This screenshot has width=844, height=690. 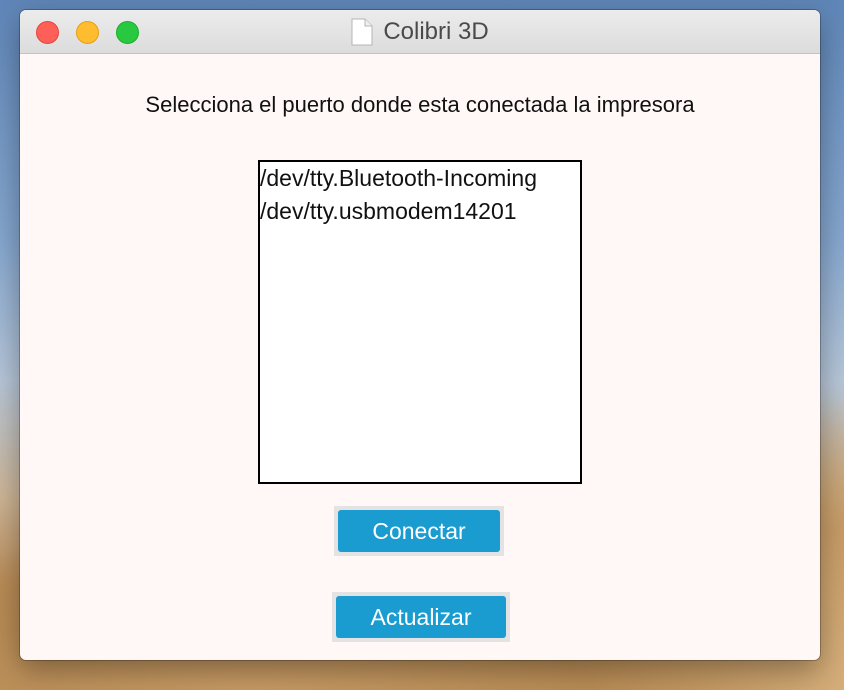 I want to click on connect-button-frame: Conectar, so click(x=419, y=531).